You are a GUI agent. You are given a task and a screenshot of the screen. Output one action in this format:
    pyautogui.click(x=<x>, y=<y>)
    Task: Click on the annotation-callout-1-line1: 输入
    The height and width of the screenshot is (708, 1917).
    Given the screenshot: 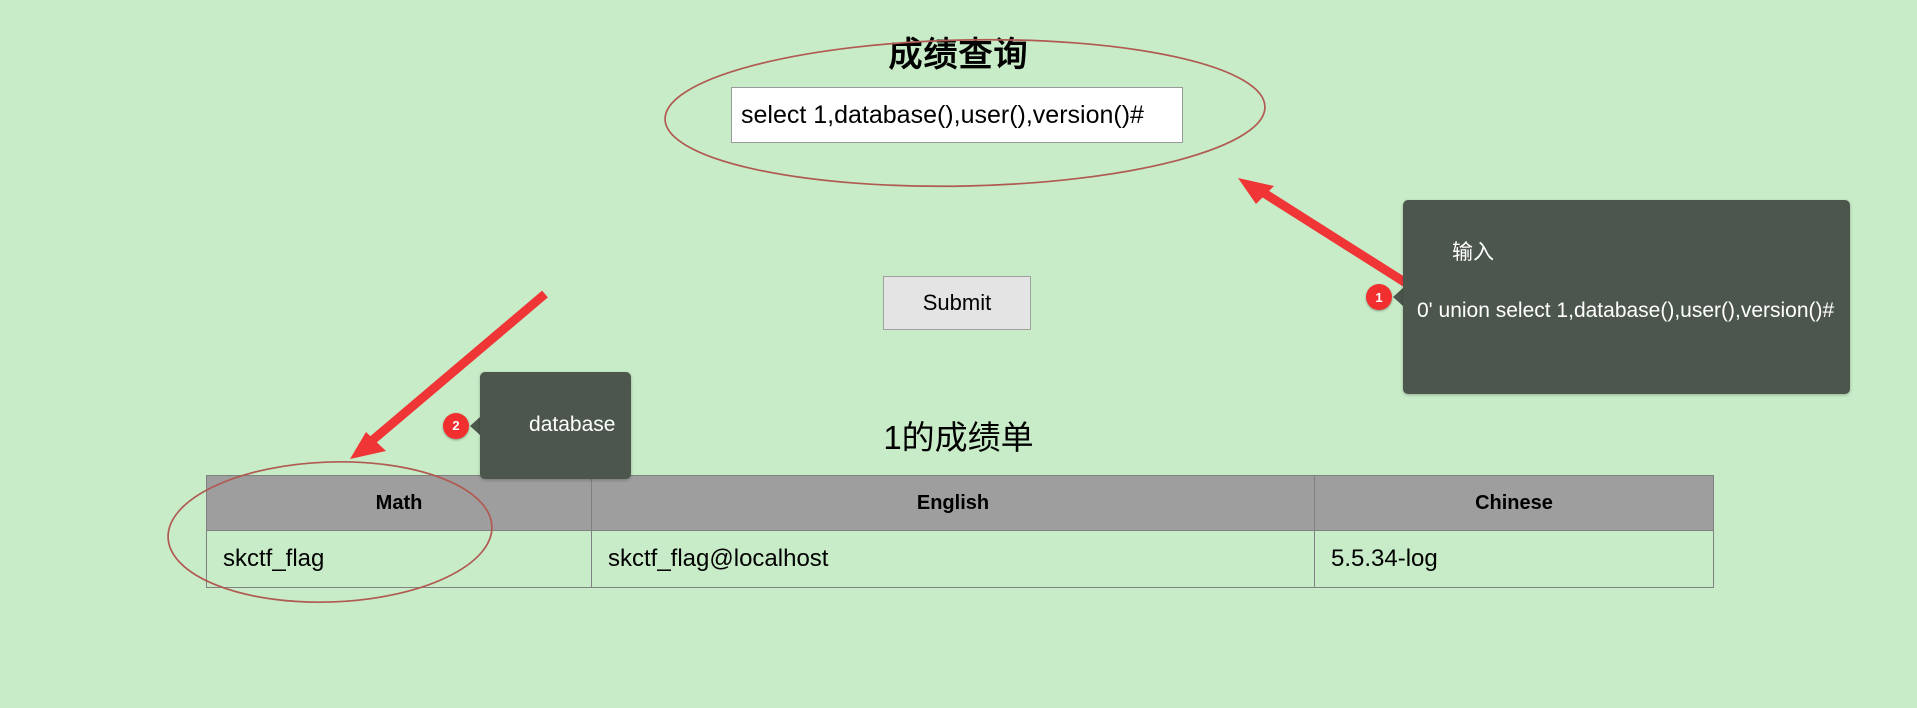 What is the action you would take?
    pyautogui.click(x=1473, y=252)
    